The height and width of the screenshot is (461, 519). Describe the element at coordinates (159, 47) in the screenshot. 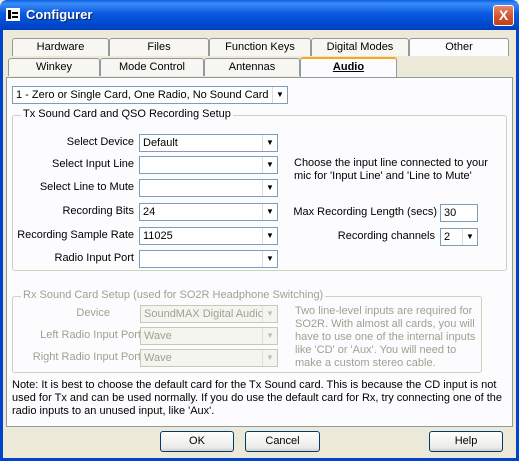

I see `tab-files: Files` at that location.